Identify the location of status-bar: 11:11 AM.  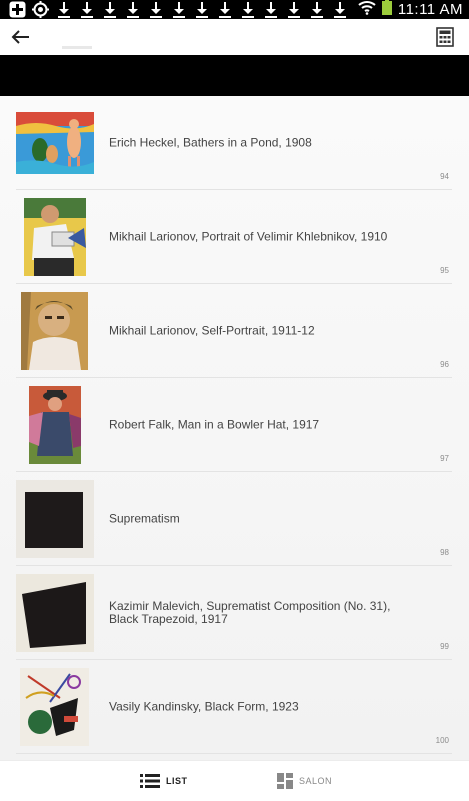
(234, 9).